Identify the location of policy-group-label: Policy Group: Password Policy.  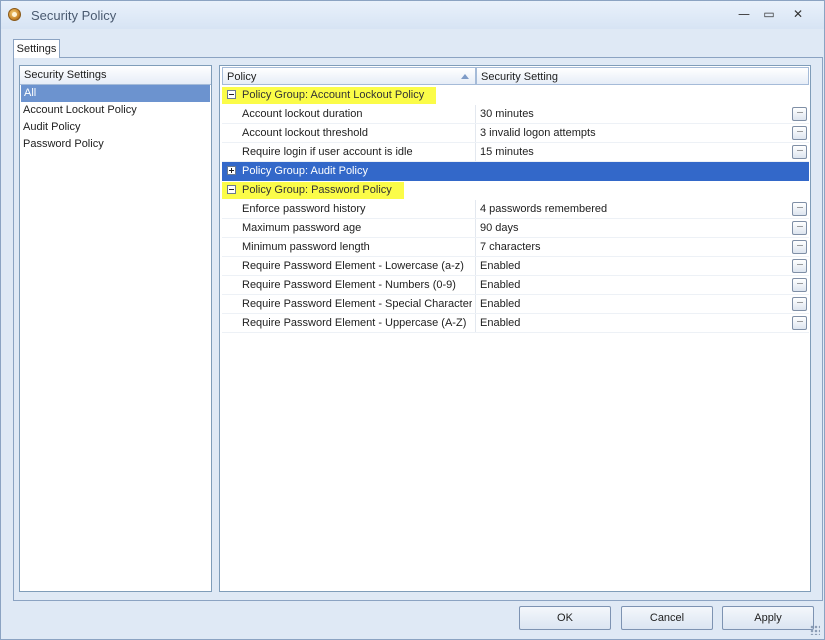
(313, 190).